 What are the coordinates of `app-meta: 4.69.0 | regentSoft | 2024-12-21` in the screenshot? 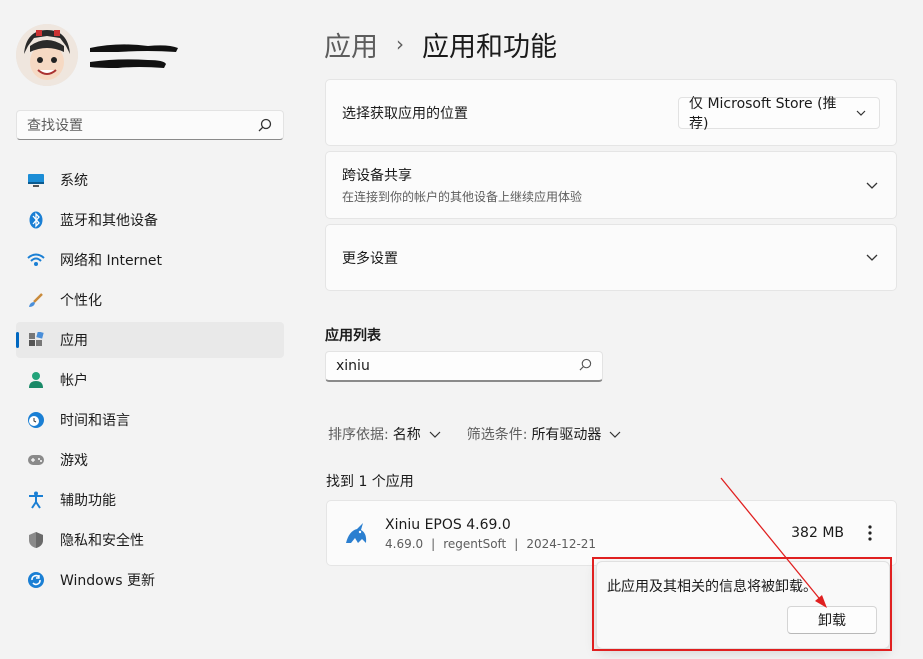 It's located at (491, 544).